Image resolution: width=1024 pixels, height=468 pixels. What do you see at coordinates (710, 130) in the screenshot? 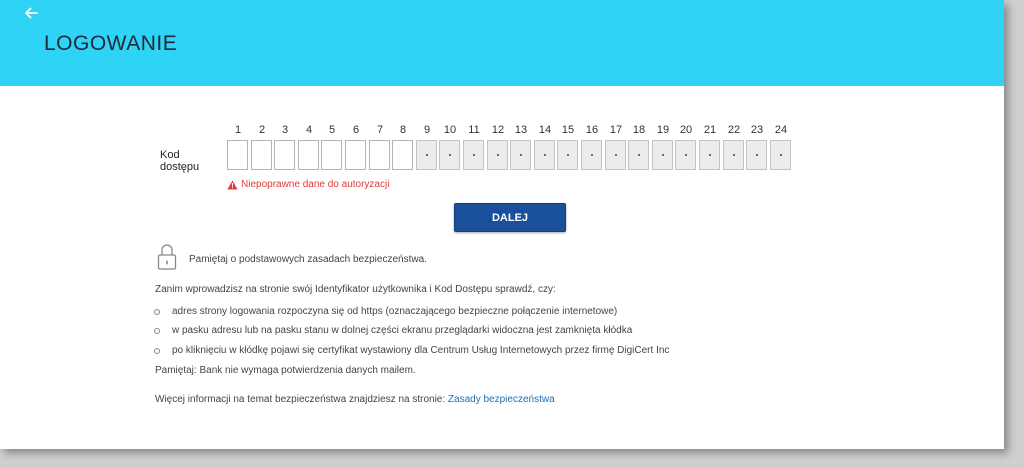
I see `code-position-number: 21` at bounding box center [710, 130].